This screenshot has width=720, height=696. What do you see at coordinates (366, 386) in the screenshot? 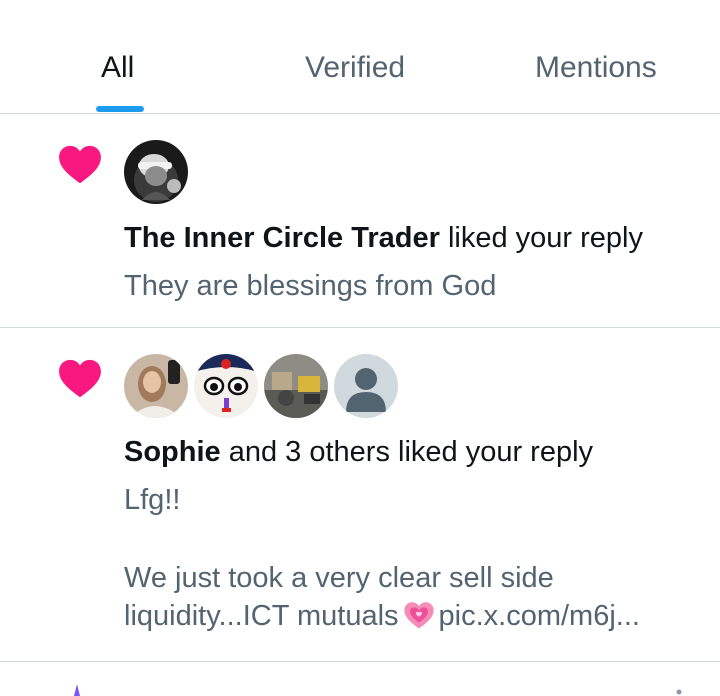
I see `default-avatar` at bounding box center [366, 386].